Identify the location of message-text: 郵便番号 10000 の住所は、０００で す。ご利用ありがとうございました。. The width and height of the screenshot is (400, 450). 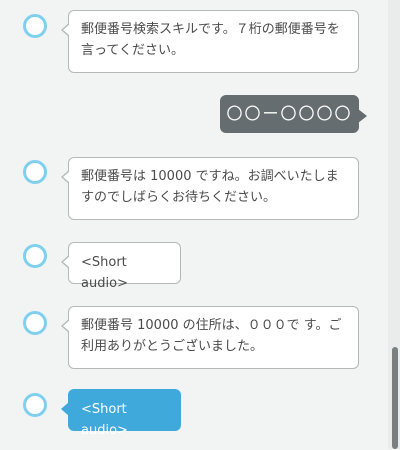
(211, 336).